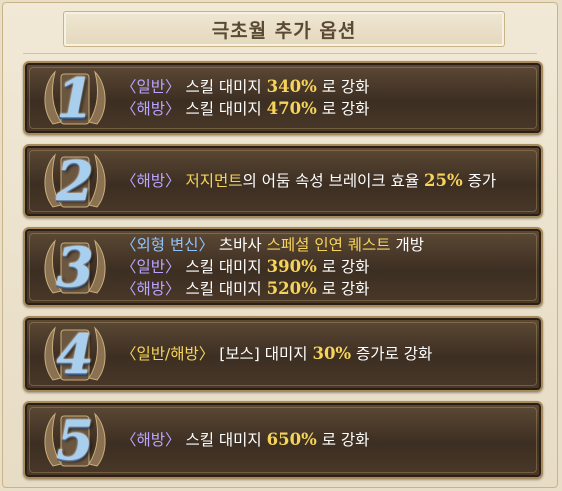 This screenshot has width=562, height=491. I want to click on numeral-4: 4, so click(75, 354).